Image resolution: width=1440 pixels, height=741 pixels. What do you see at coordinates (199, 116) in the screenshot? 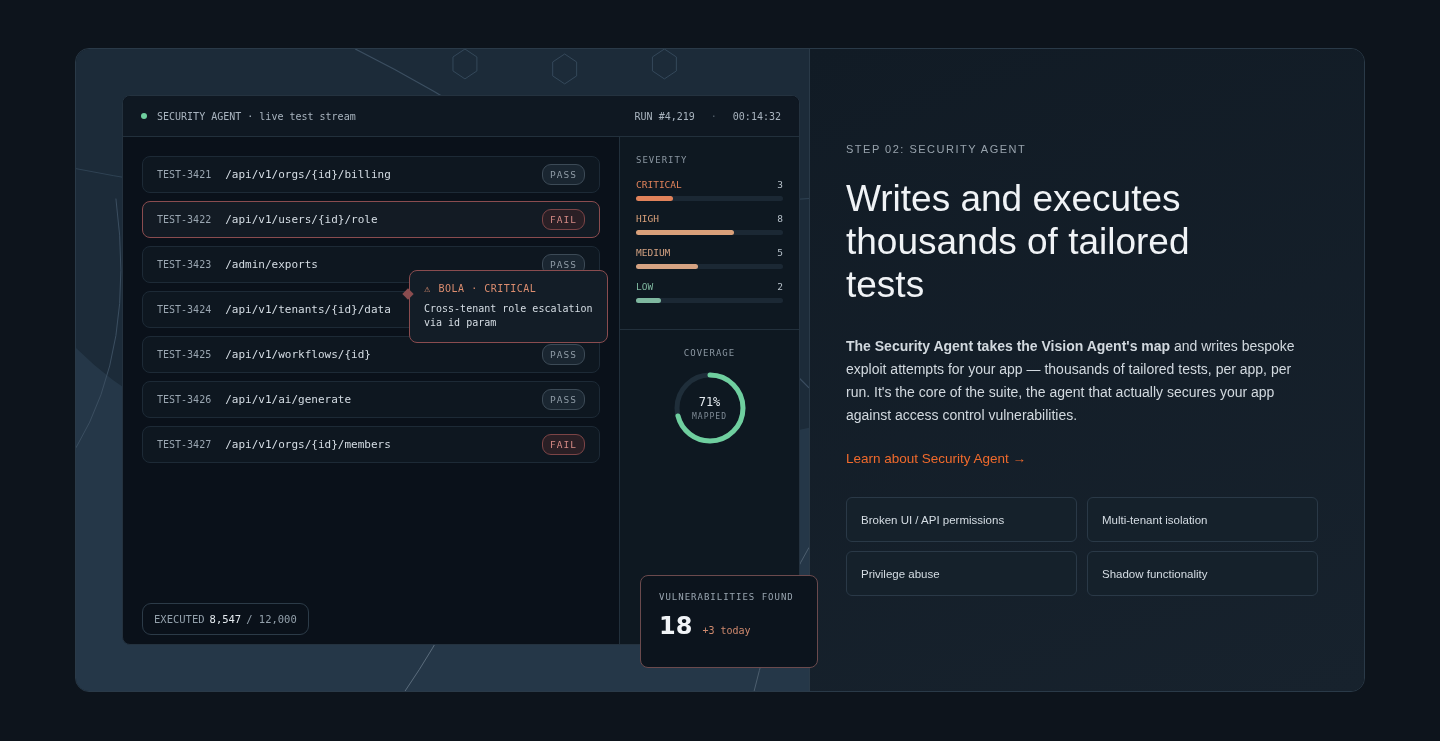
I see `console-title: SECURITY AGENT` at bounding box center [199, 116].